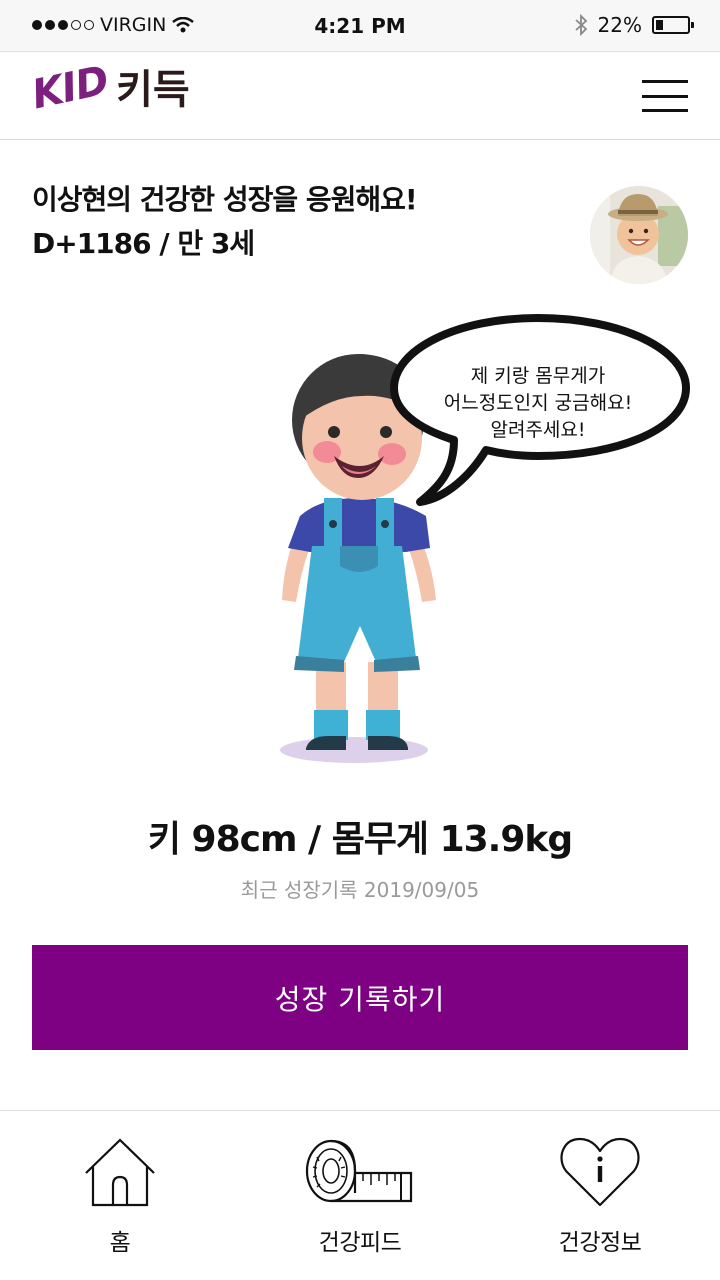  I want to click on house-icon, so click(120, 1172).